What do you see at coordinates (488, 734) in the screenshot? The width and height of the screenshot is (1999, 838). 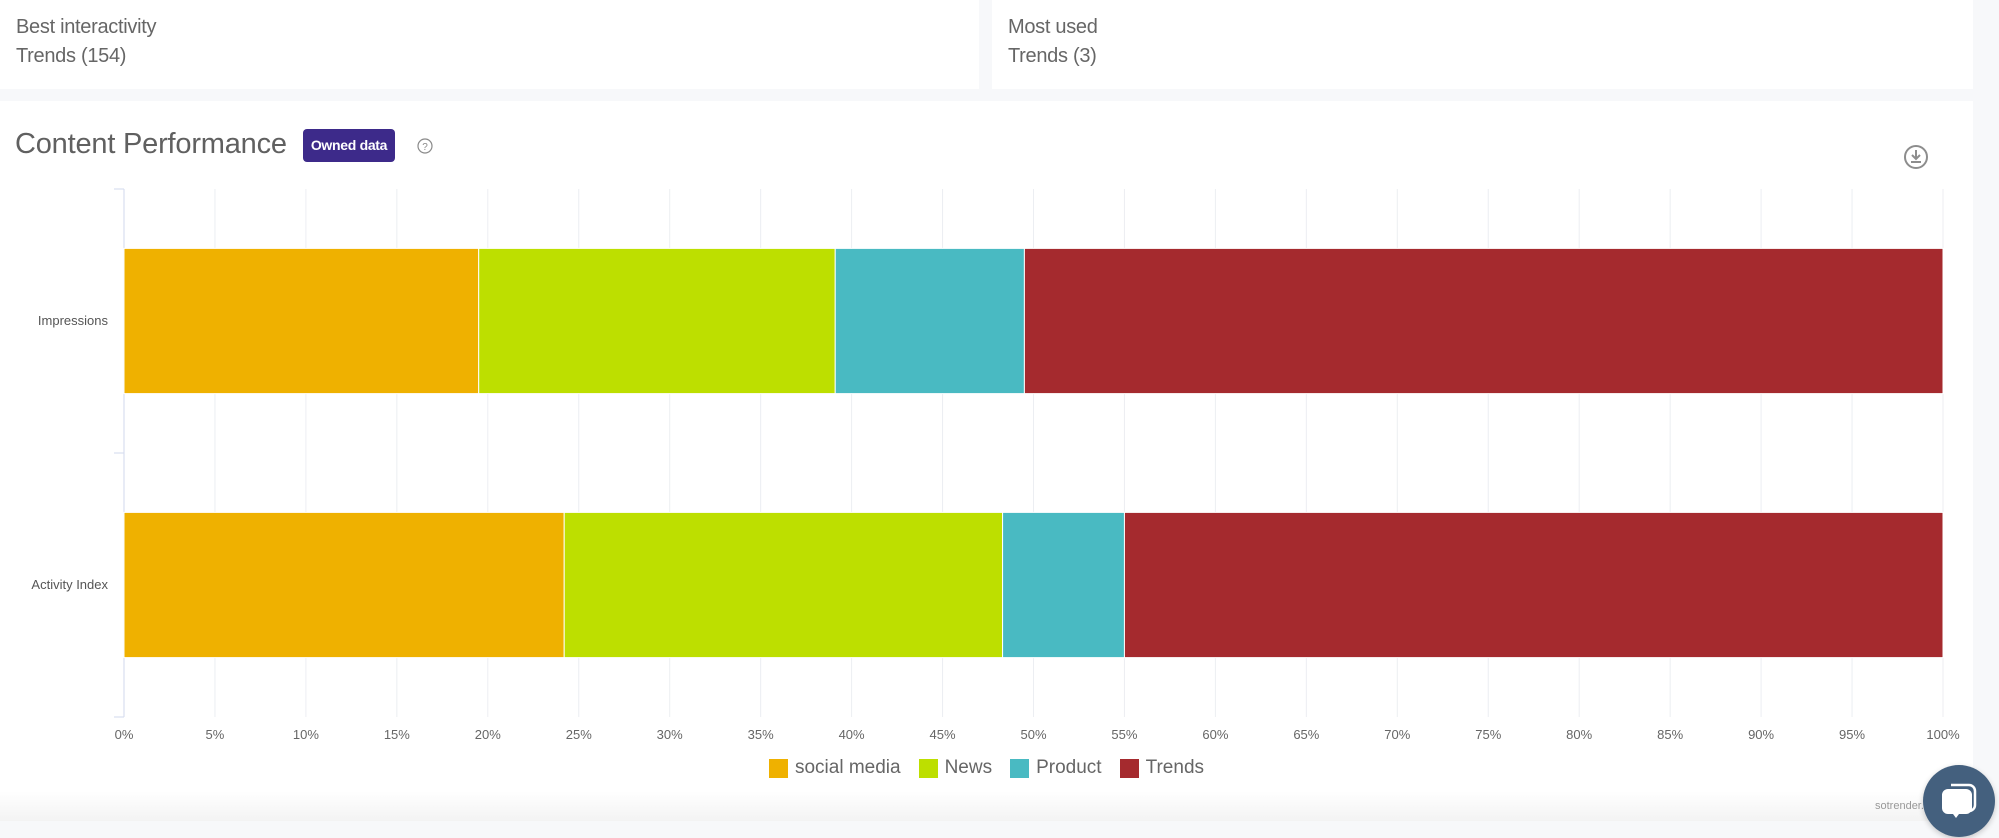 I see `x-tick-label: 20%` at bounding box center [488, 734].